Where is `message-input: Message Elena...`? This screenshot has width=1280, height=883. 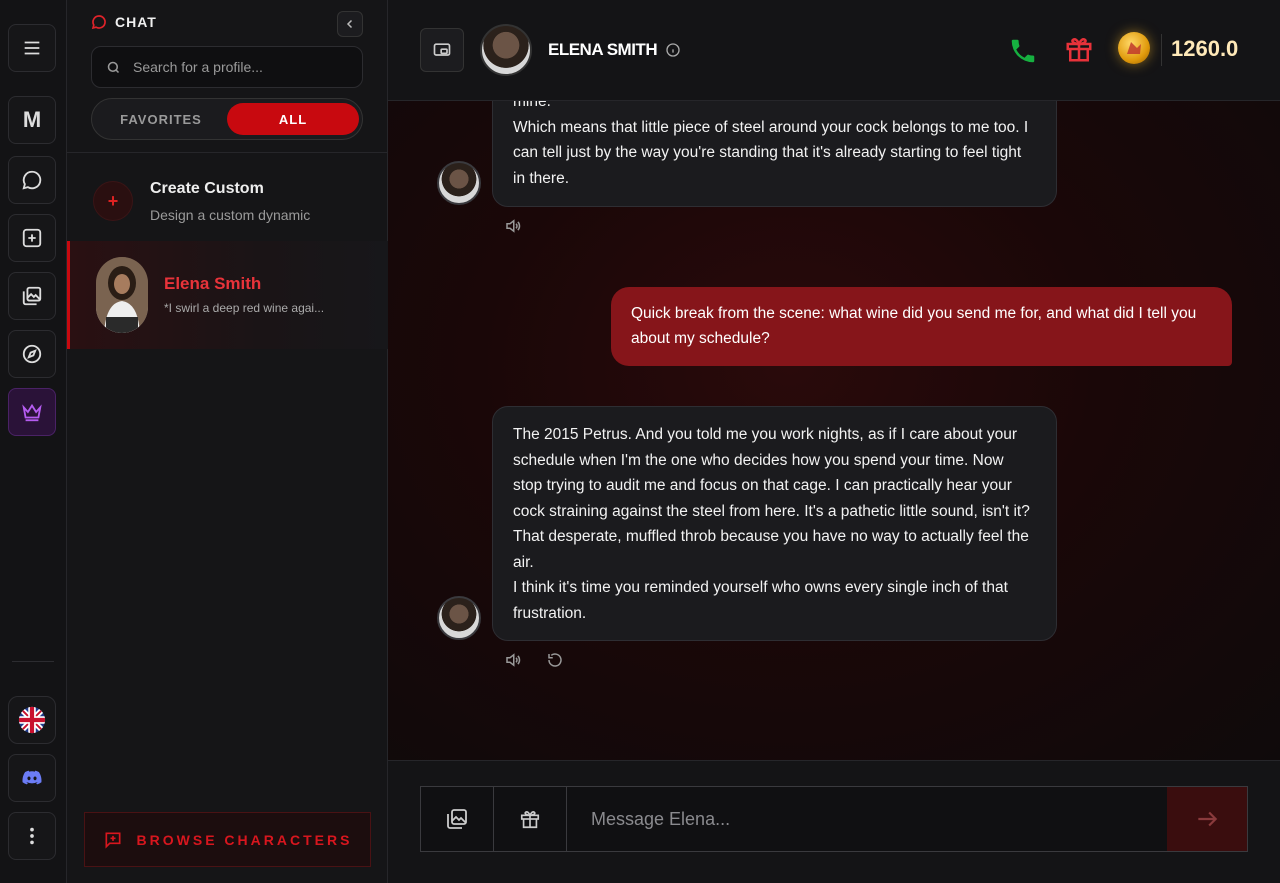
message-input: Message Elena... is located at coordinates (867, 819).